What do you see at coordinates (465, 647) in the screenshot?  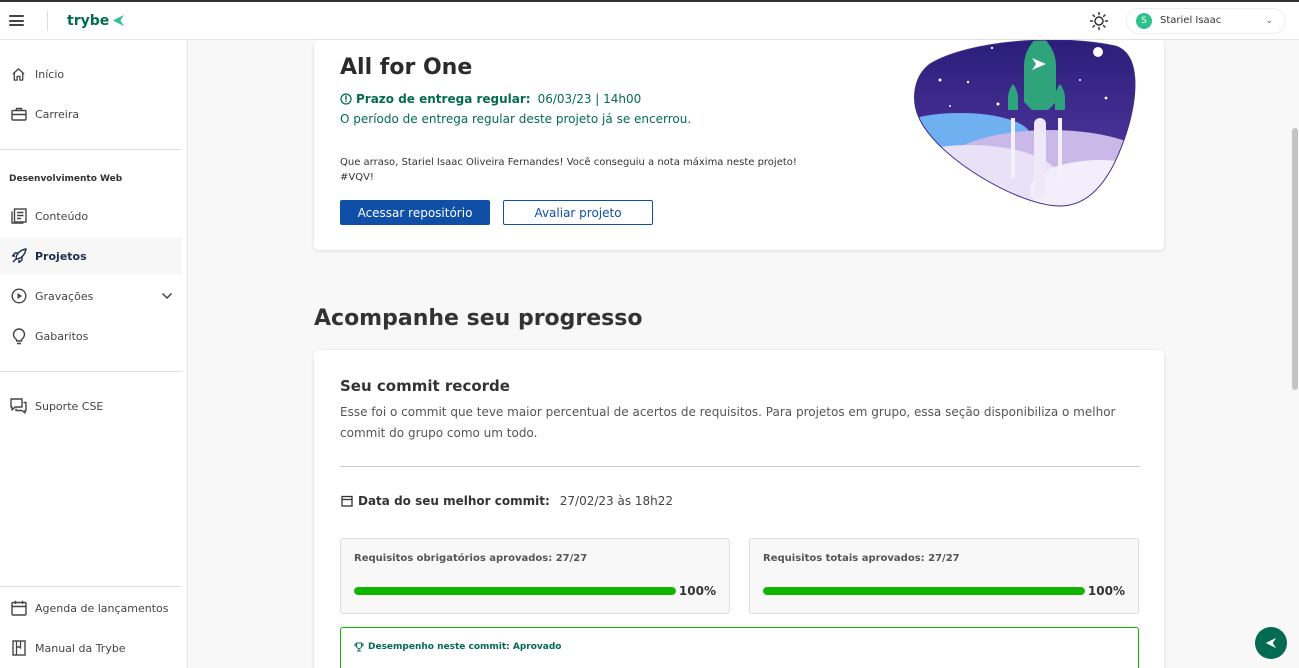 I see `performance-text: Desempenho neste commit: Aprovado` at bounding box center [465, 647].